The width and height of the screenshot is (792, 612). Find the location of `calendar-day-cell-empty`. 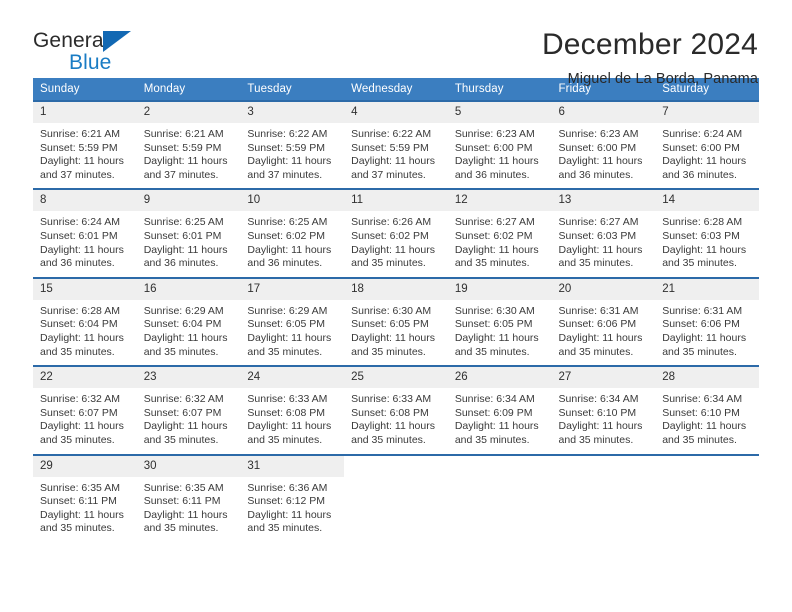

calendar-day-cell-empty is located at coordinates (603, 497).